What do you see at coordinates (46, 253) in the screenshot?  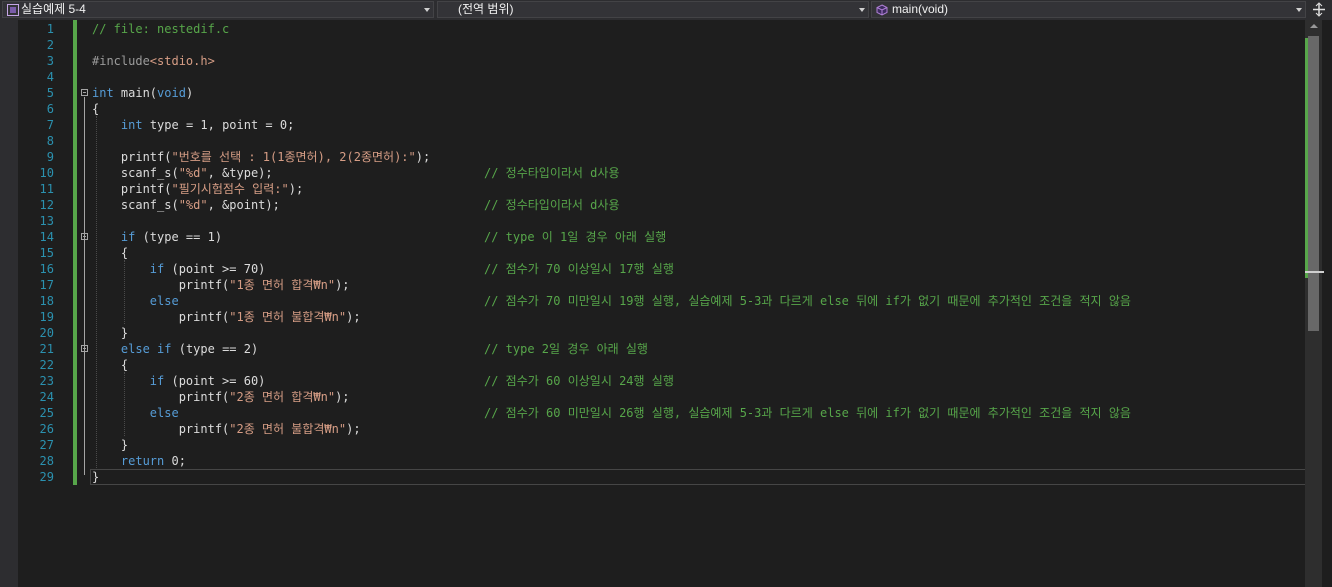 I see `line-number: 15` at bounding box center [46, 253].